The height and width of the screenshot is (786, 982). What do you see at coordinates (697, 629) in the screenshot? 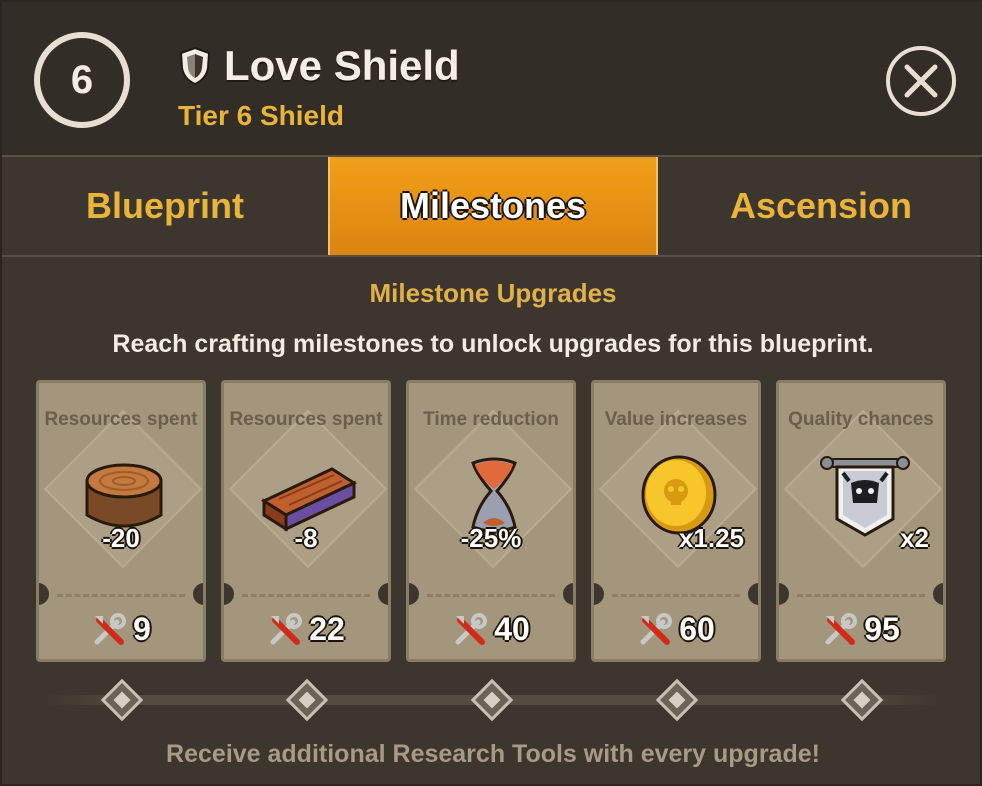
I see `craft-count: 60` at bounding box center [697, 629].